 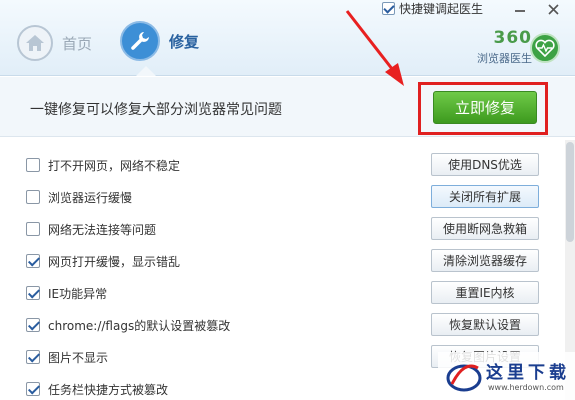 What do you see at coordinates (140, 41) in the screenshot?
I see `wrench-icon` at bounding box center [140, 41].